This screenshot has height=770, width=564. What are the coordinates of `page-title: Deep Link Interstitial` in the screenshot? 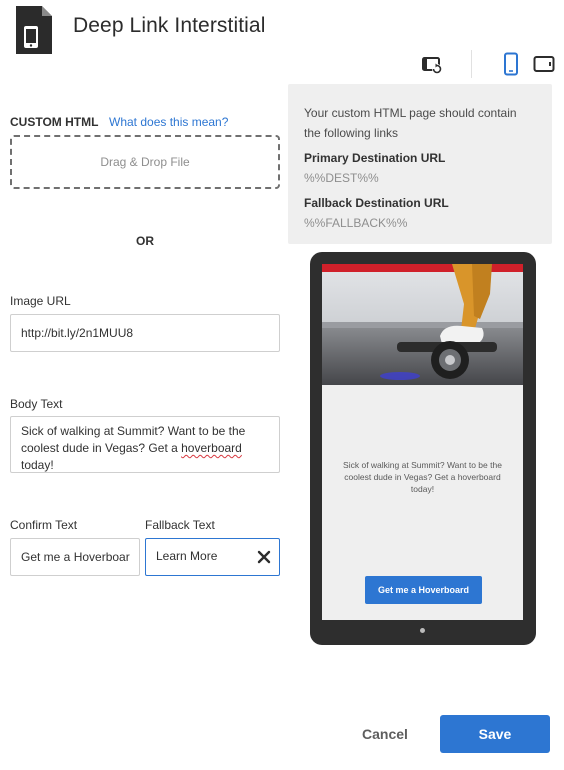 It's located at (169, 25).